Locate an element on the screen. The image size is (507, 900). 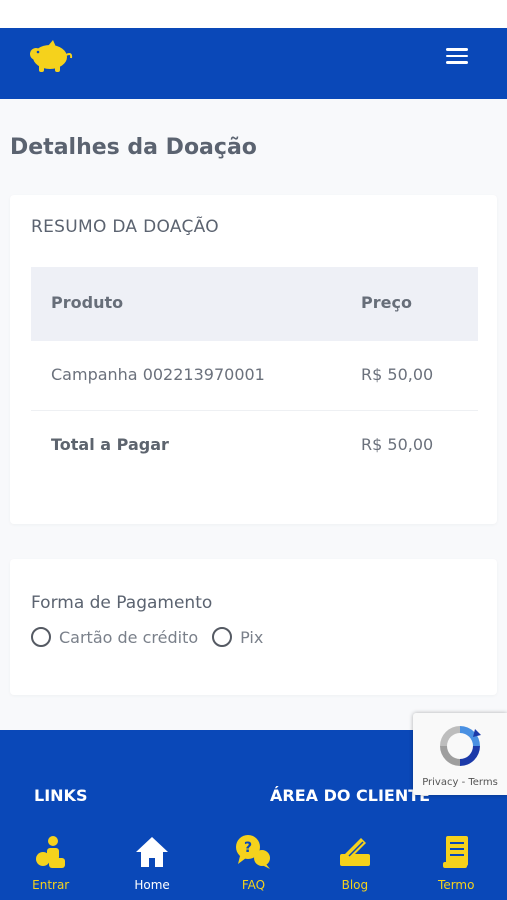
nav-item-blog: Blog is located at coordinates (354, 863).